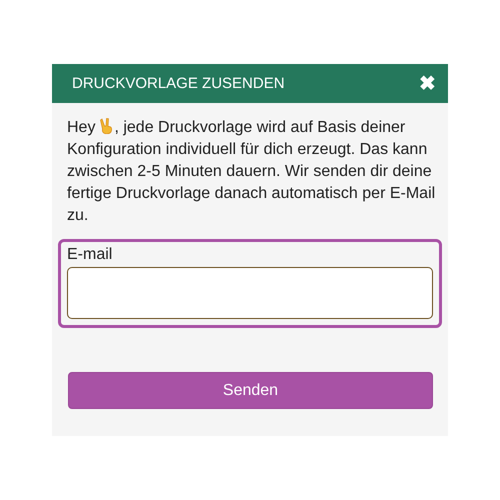  What do you see at coordinates (427, 84) in the screenshot?
I see `close-button: ✖` at bounding box center [427, 84].